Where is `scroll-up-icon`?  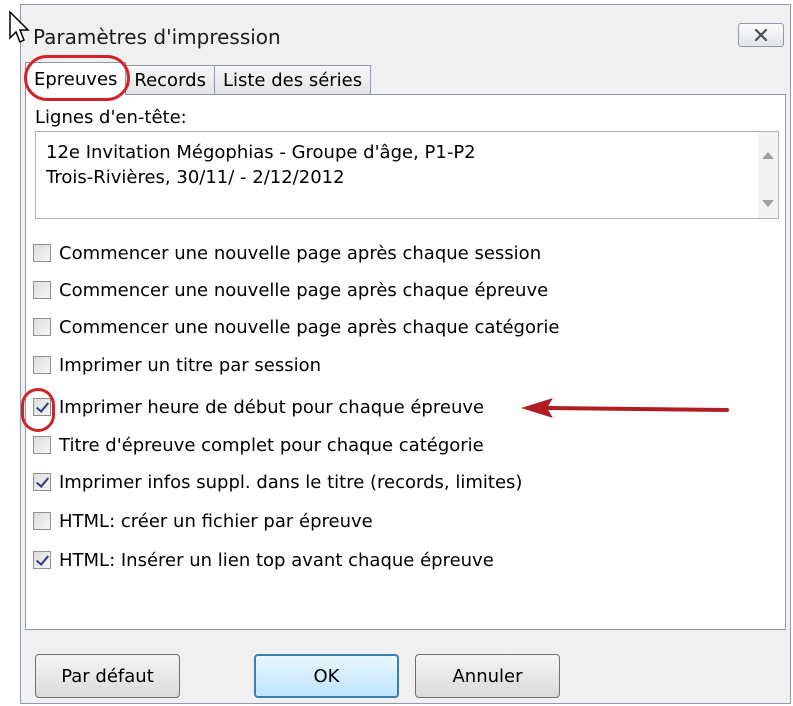
scroll-up-icon is located at coordinates (768, 155).